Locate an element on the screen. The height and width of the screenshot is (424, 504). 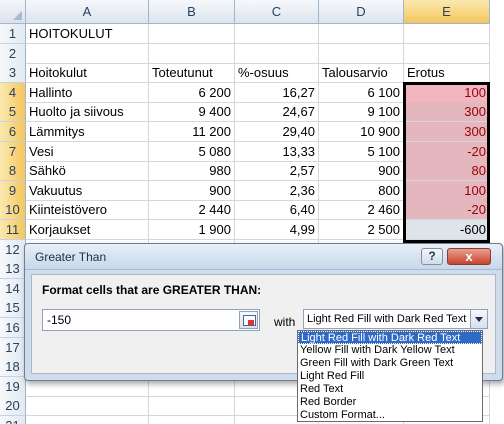
select-all-corner is located at coordinates (13, 12).